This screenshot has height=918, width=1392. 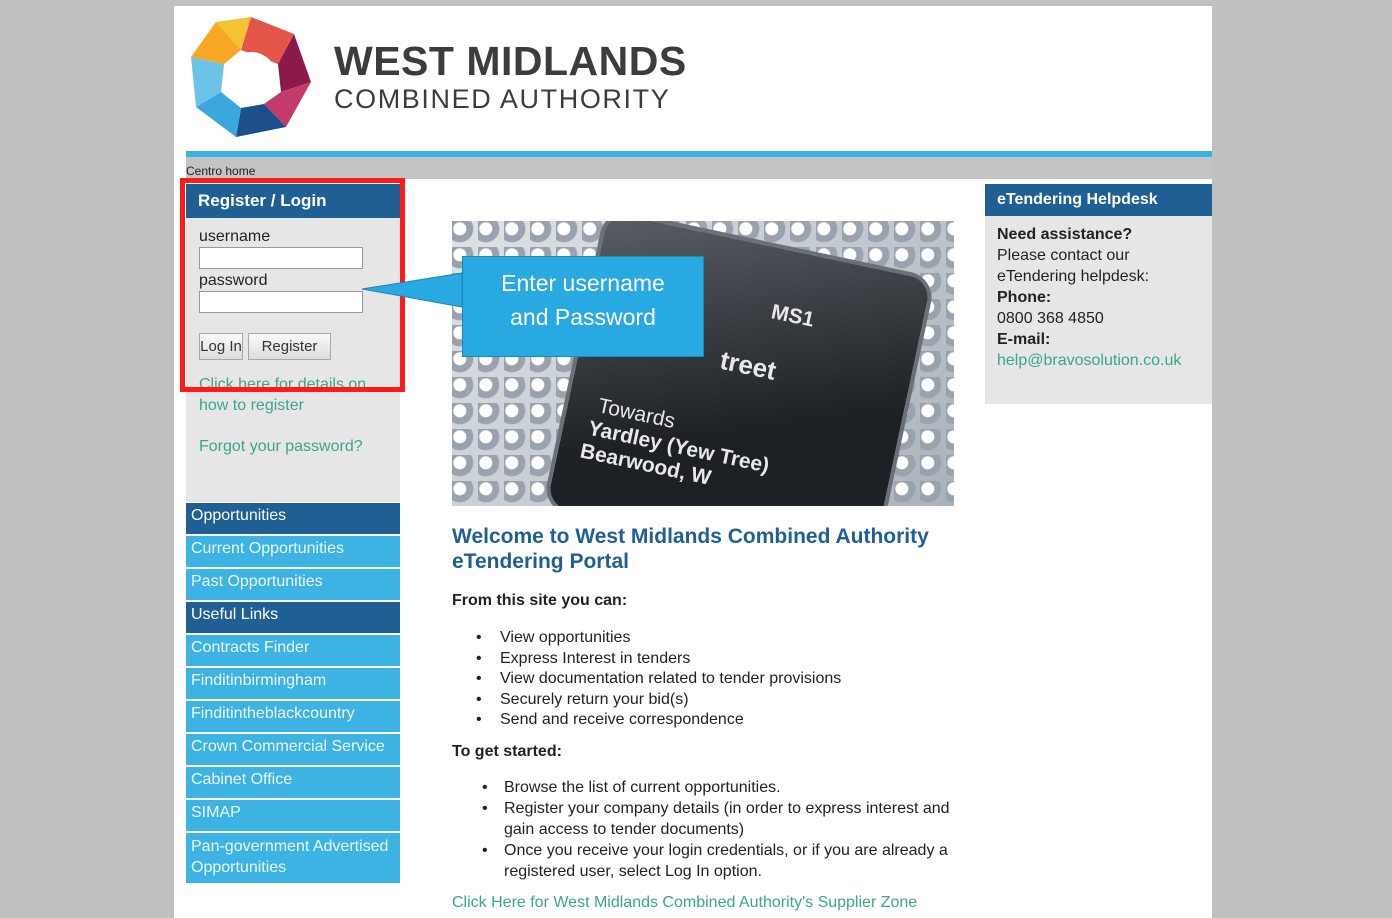 What do you see at coordinates (299, 446) in the screenshot?
I see `forgot-password-link: Forgot your password?` at bounding box center [299, 446].